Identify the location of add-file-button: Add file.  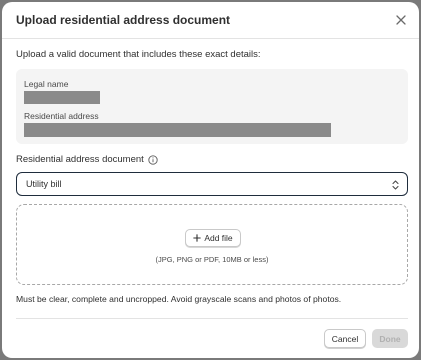
(213, 238).